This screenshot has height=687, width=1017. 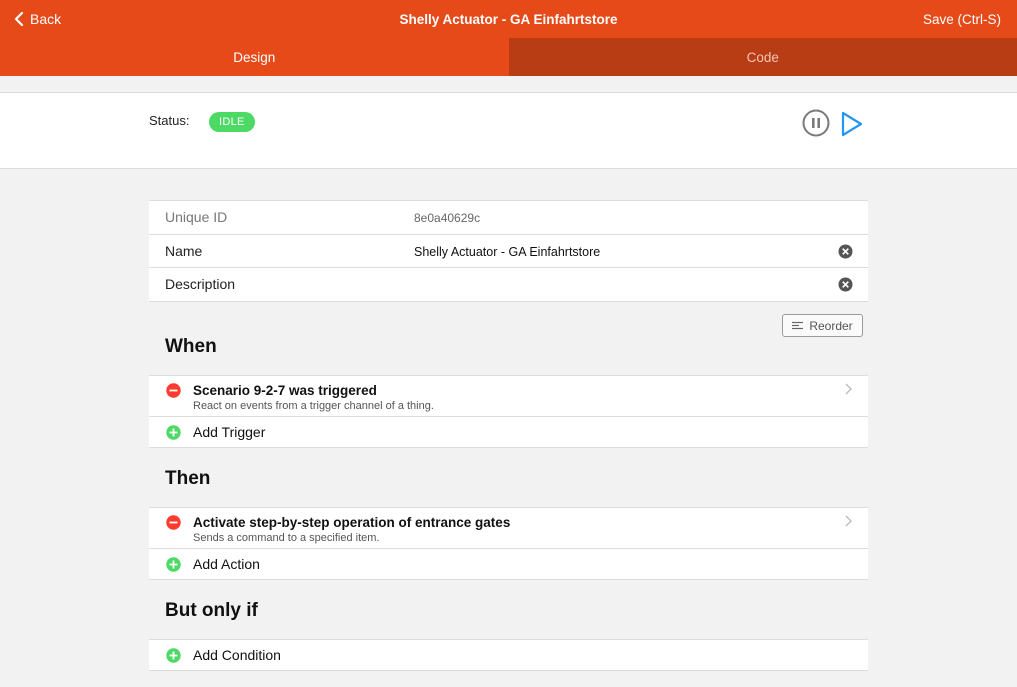 What do you see at coordinates (188, 478) in the screenshot?
I see `then-heading: Then` at bounding box center [188, 478].